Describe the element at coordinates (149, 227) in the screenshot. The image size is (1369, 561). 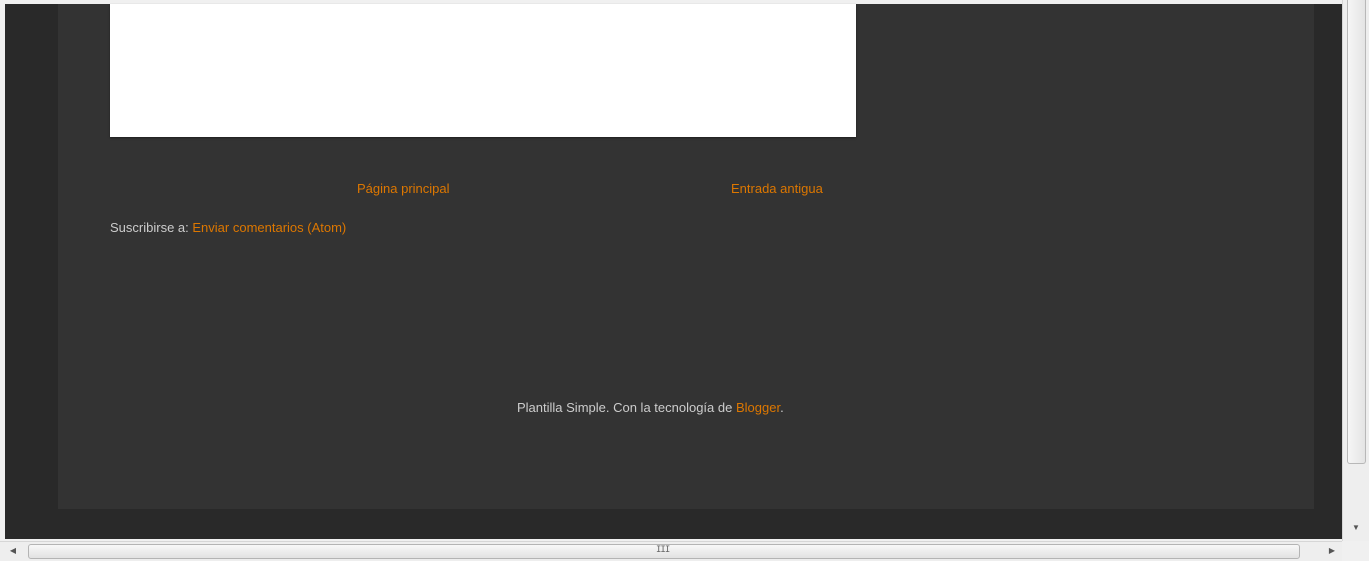
I see `subscribe-prefix: Suscribirse a:` at that location.